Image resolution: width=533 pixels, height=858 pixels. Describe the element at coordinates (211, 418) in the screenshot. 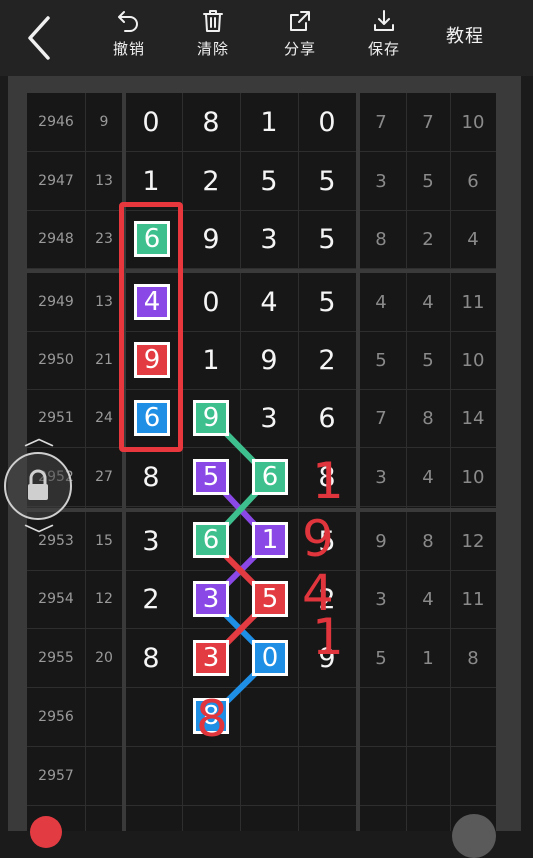

I see `highlight-cell: 9` at that location.